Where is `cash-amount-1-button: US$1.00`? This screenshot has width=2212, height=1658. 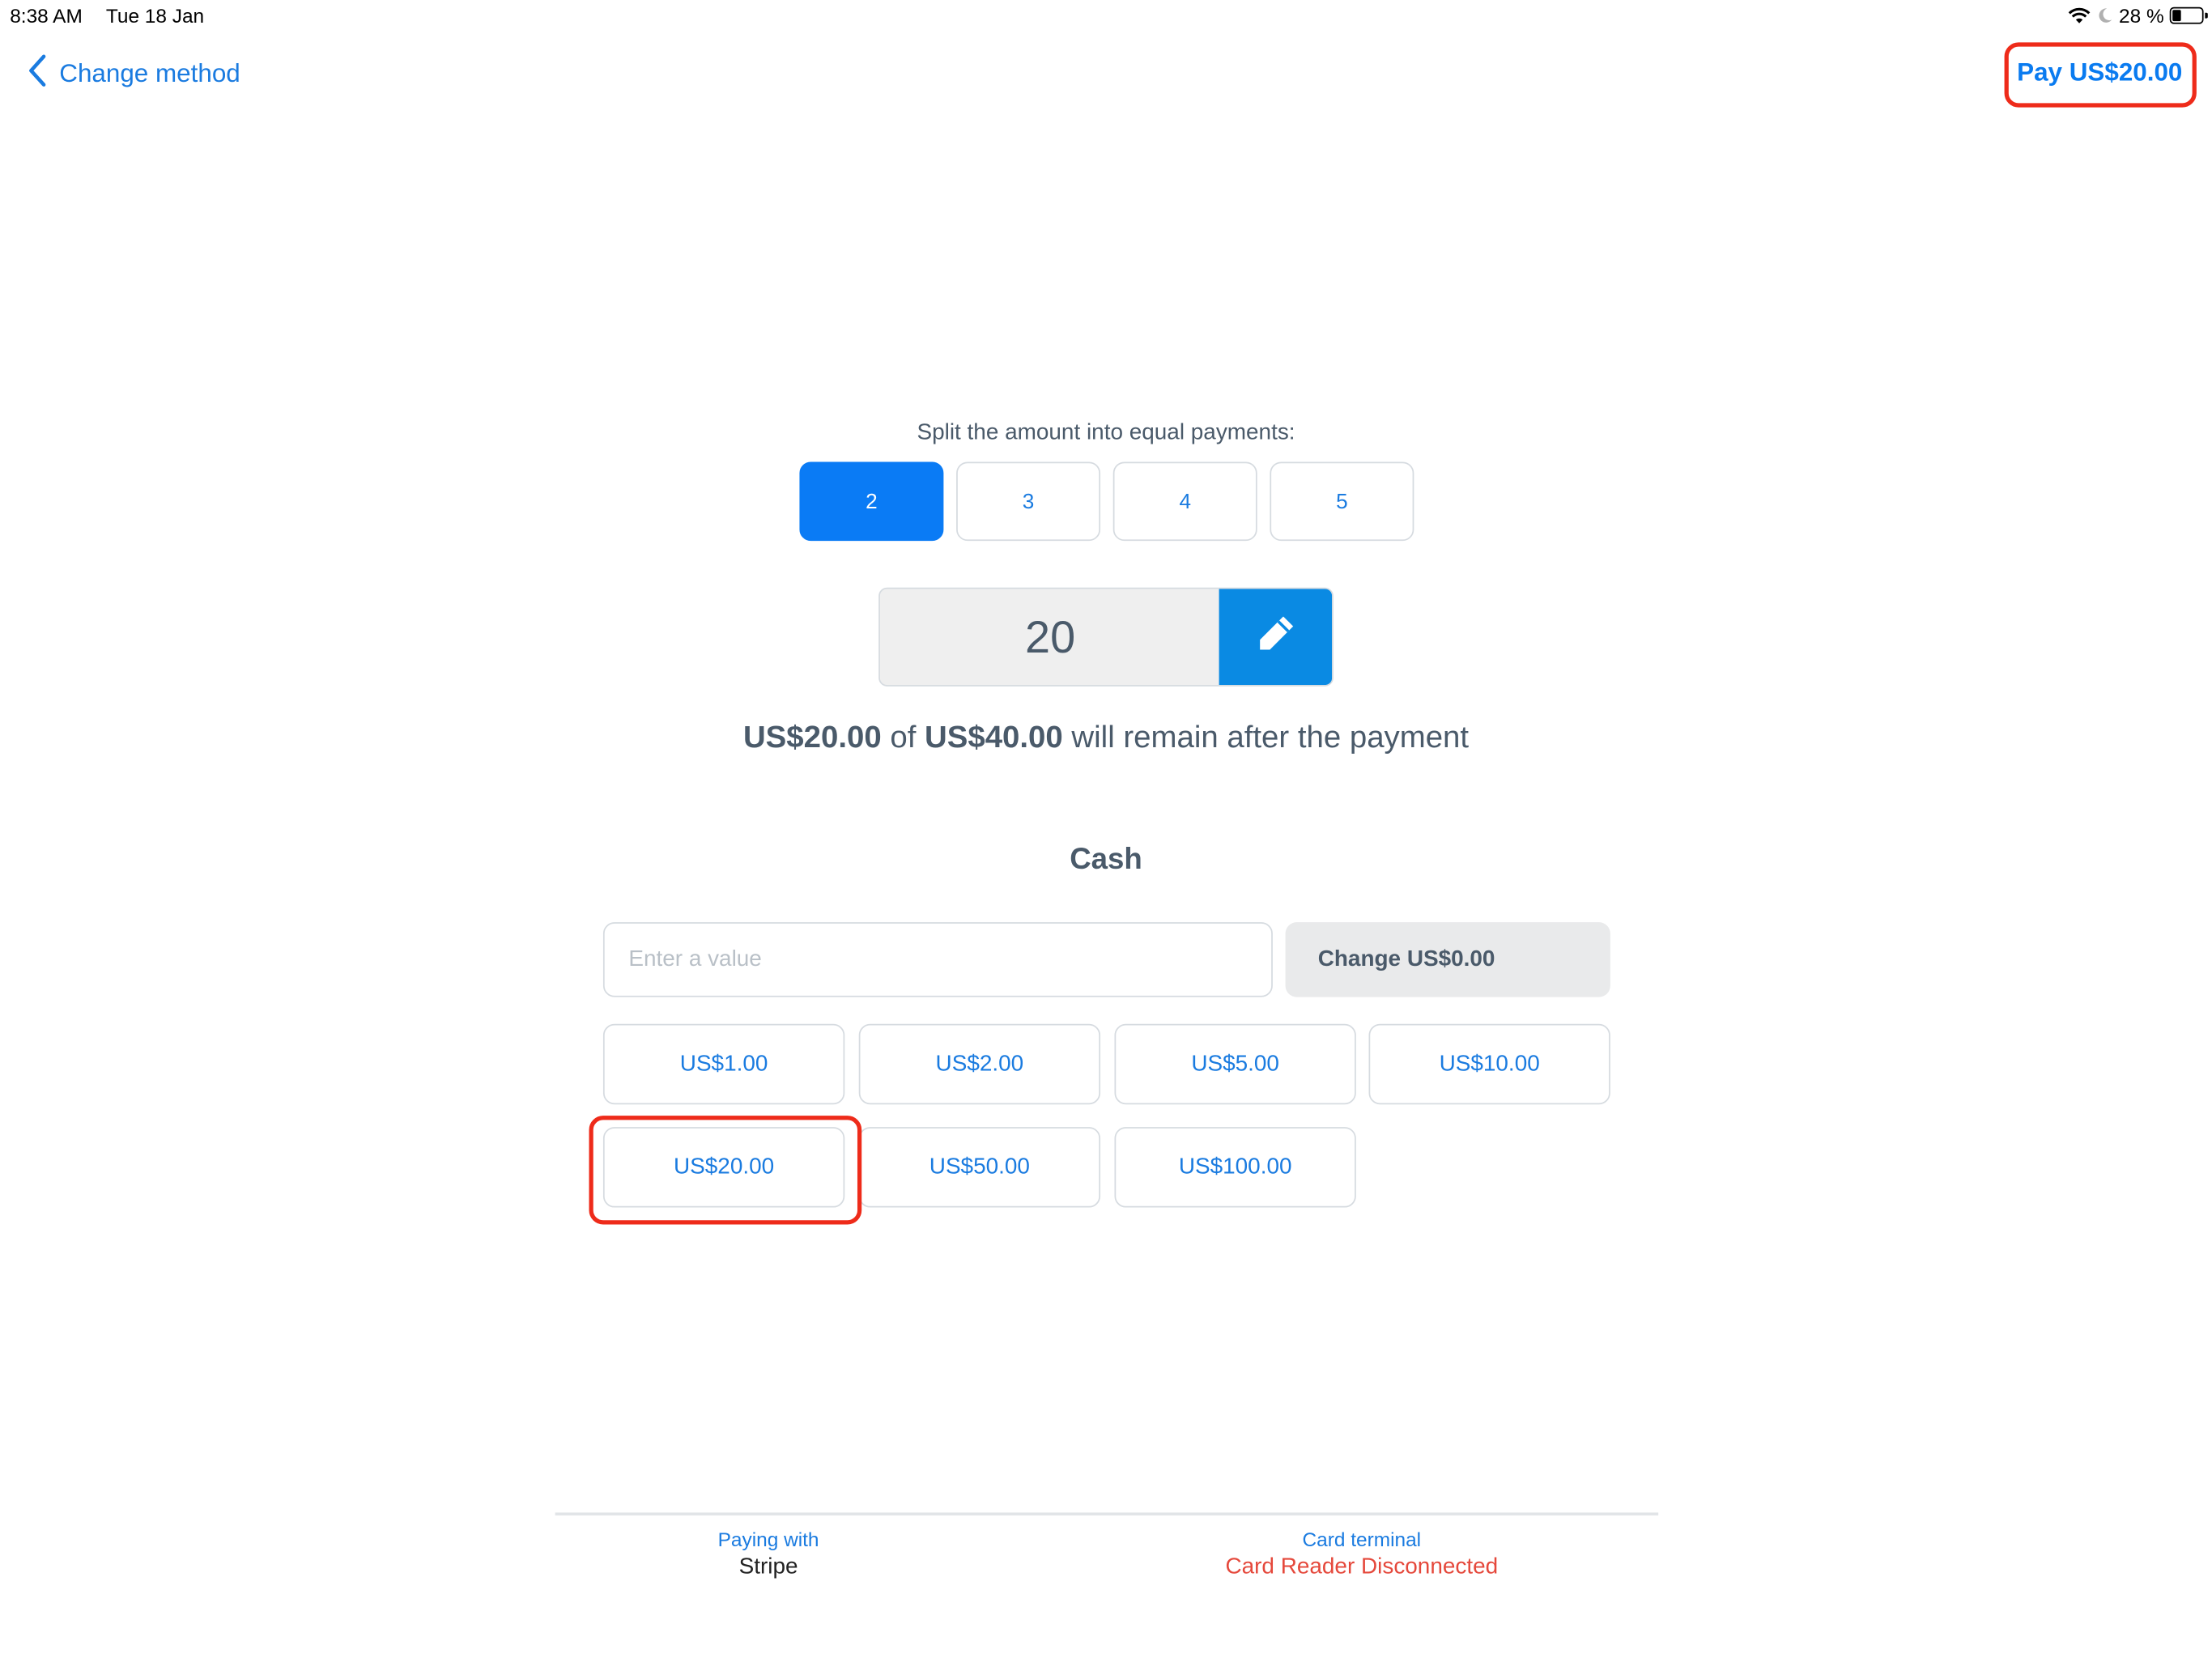 cash-amount-1-button: US$1.00 is located at coordinates (724, 1064).